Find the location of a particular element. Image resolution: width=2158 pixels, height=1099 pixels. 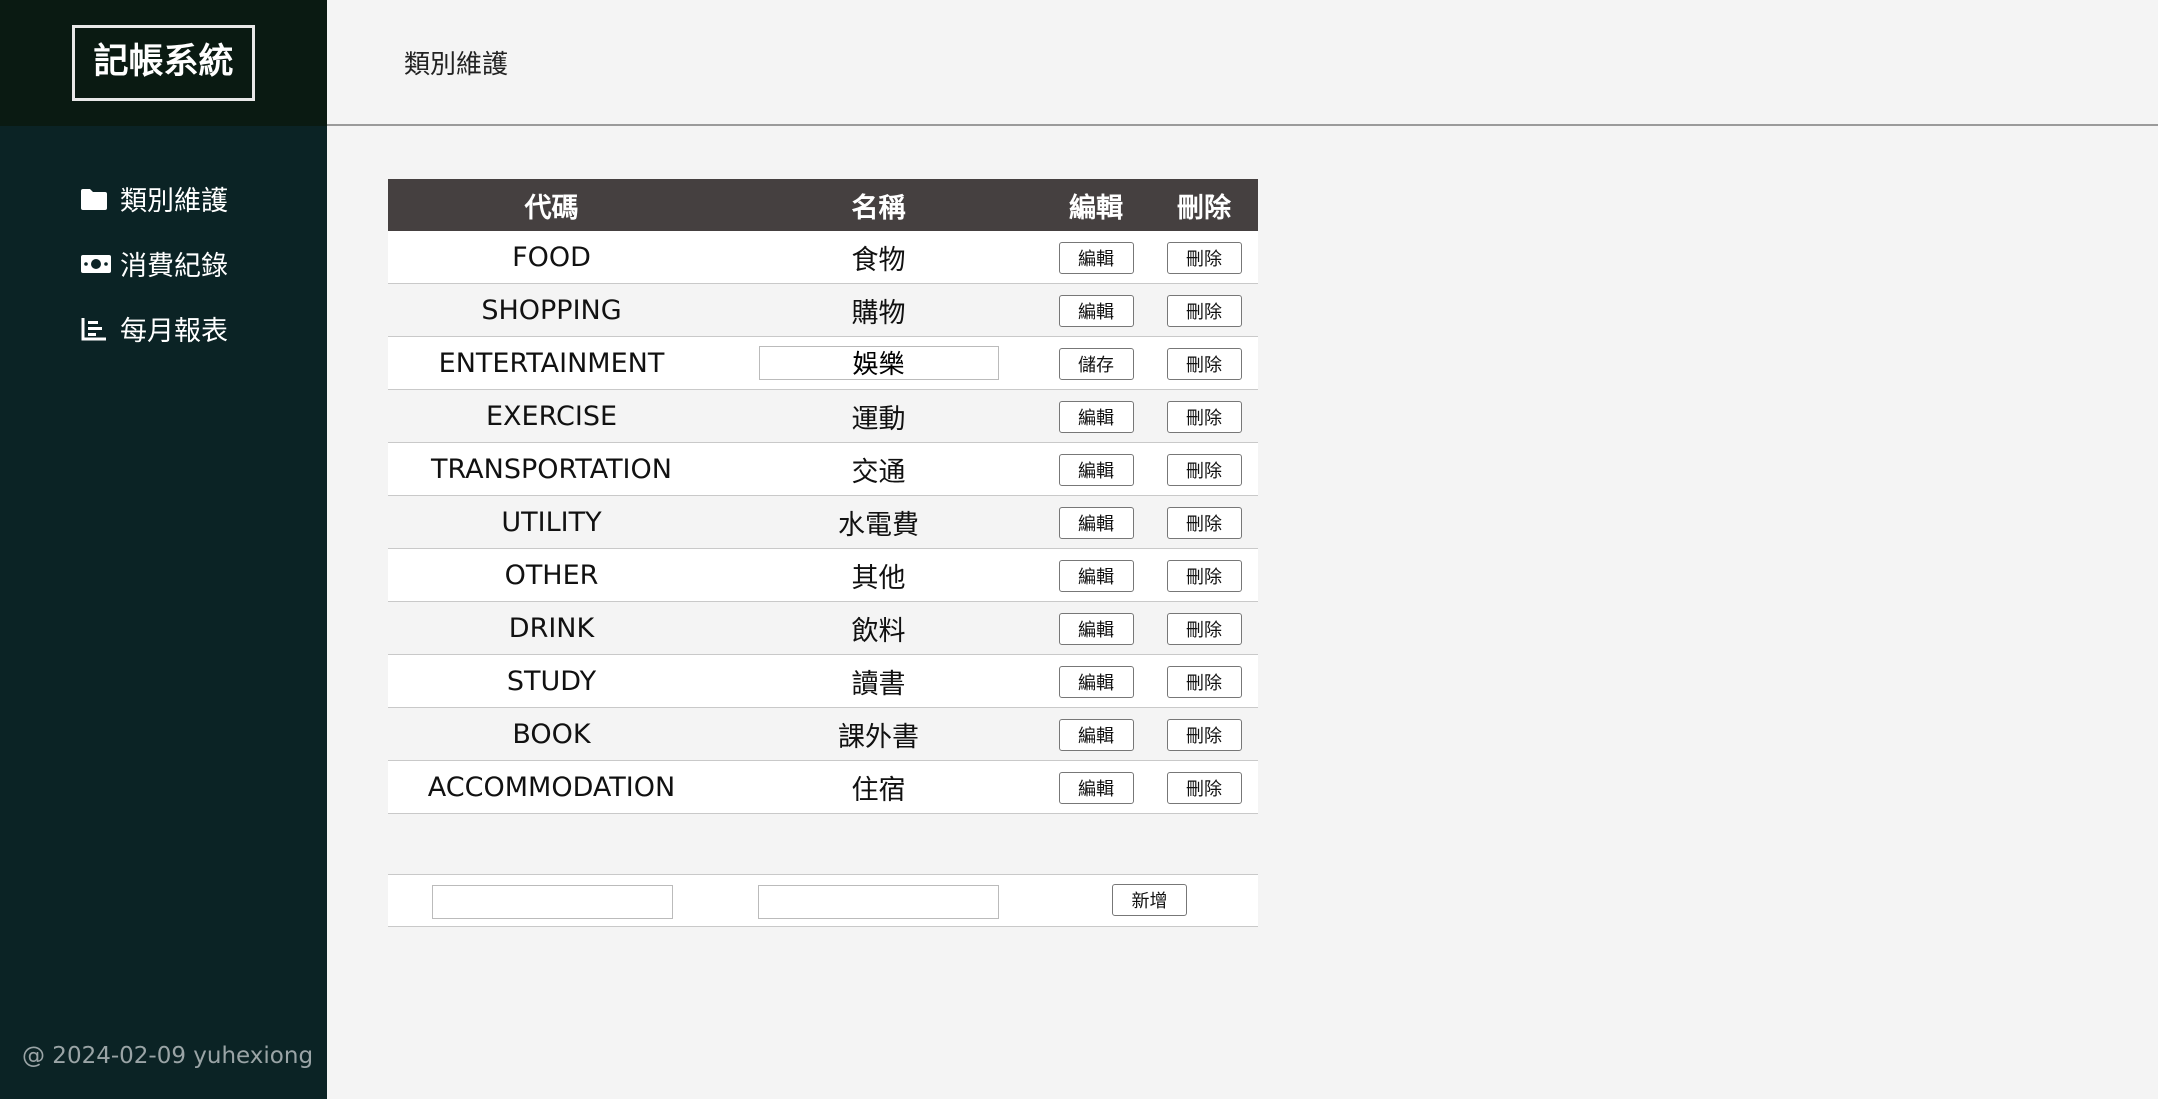

table-row: BOOK 課外書 編輯 刪除 is located at coordinates (823, 734).